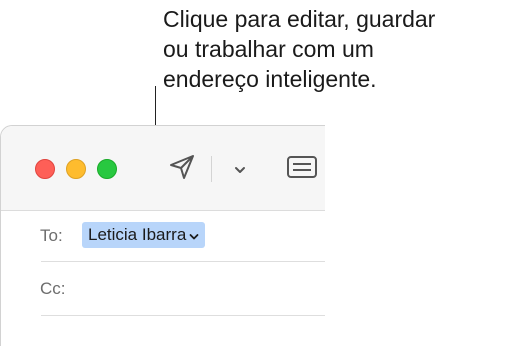  What do you see at coordinates (182, 169) in the screenshot?
I see `send-icon` at bounding box center [182, 169].